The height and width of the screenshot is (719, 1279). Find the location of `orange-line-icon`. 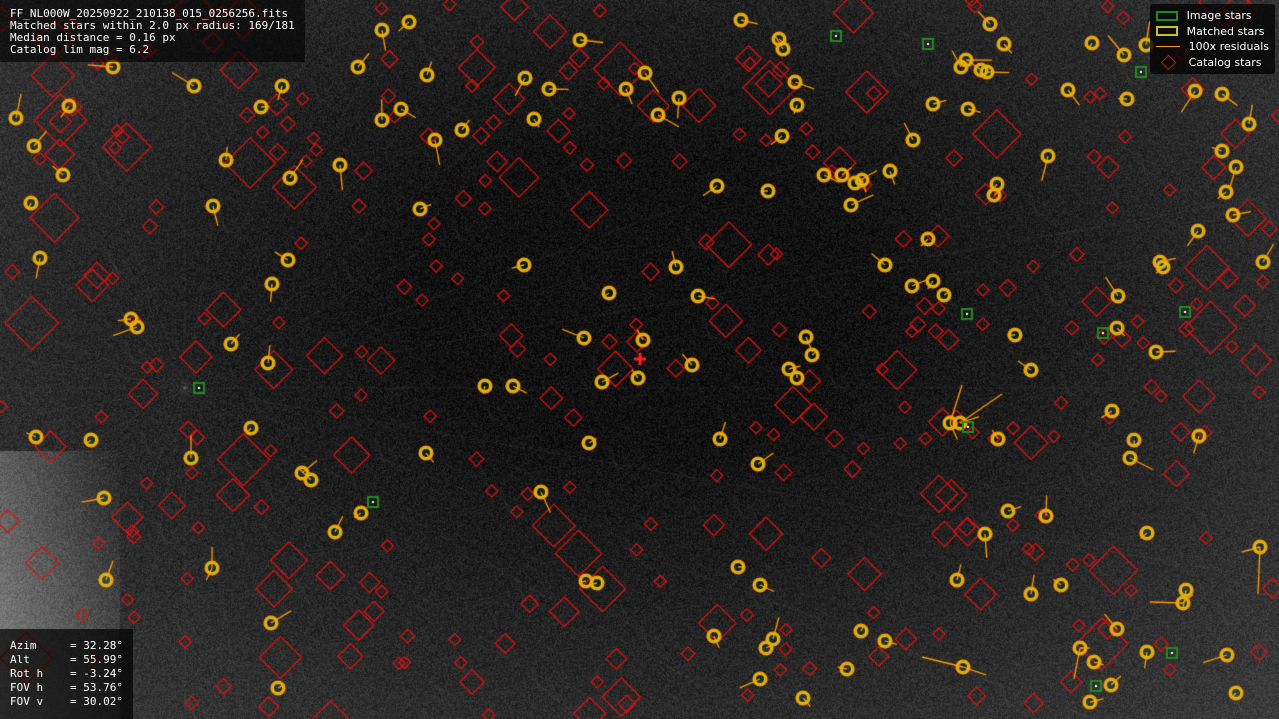

orange-line-icon is located at coordinates (1167, 47).